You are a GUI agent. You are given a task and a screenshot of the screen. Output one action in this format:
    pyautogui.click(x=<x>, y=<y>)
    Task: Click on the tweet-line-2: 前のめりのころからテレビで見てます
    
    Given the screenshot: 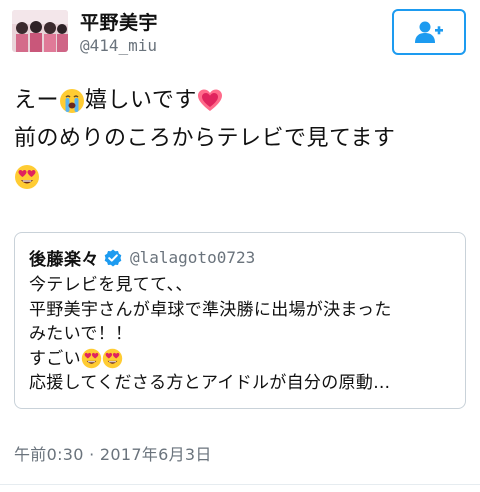 What is the action you would take?
    pyautogui.click(x=241, y=139)
    